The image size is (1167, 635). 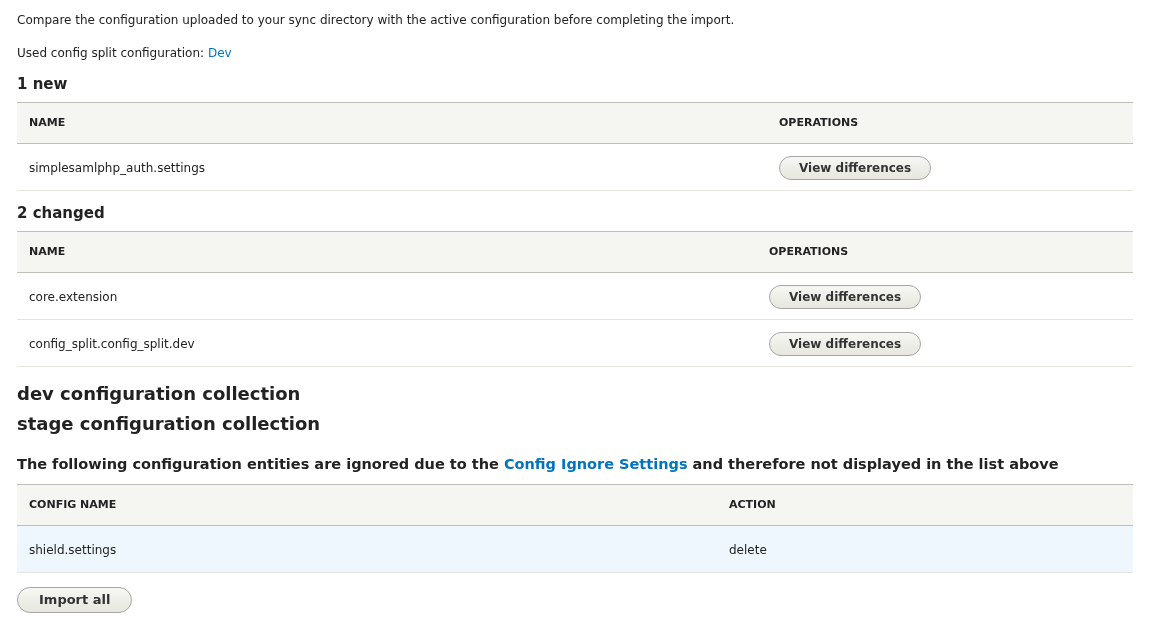 What do you see at coordinates (73, 550) in the screenshot?
I see `config-name: shield.settings` at bounding box center [73, 550].